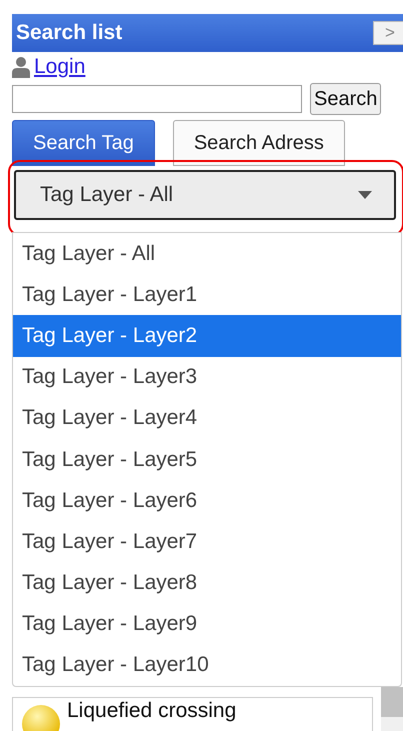 This screenshot has width=403, height=731. I want to click on tab: Search Tag, so click(83, 143).